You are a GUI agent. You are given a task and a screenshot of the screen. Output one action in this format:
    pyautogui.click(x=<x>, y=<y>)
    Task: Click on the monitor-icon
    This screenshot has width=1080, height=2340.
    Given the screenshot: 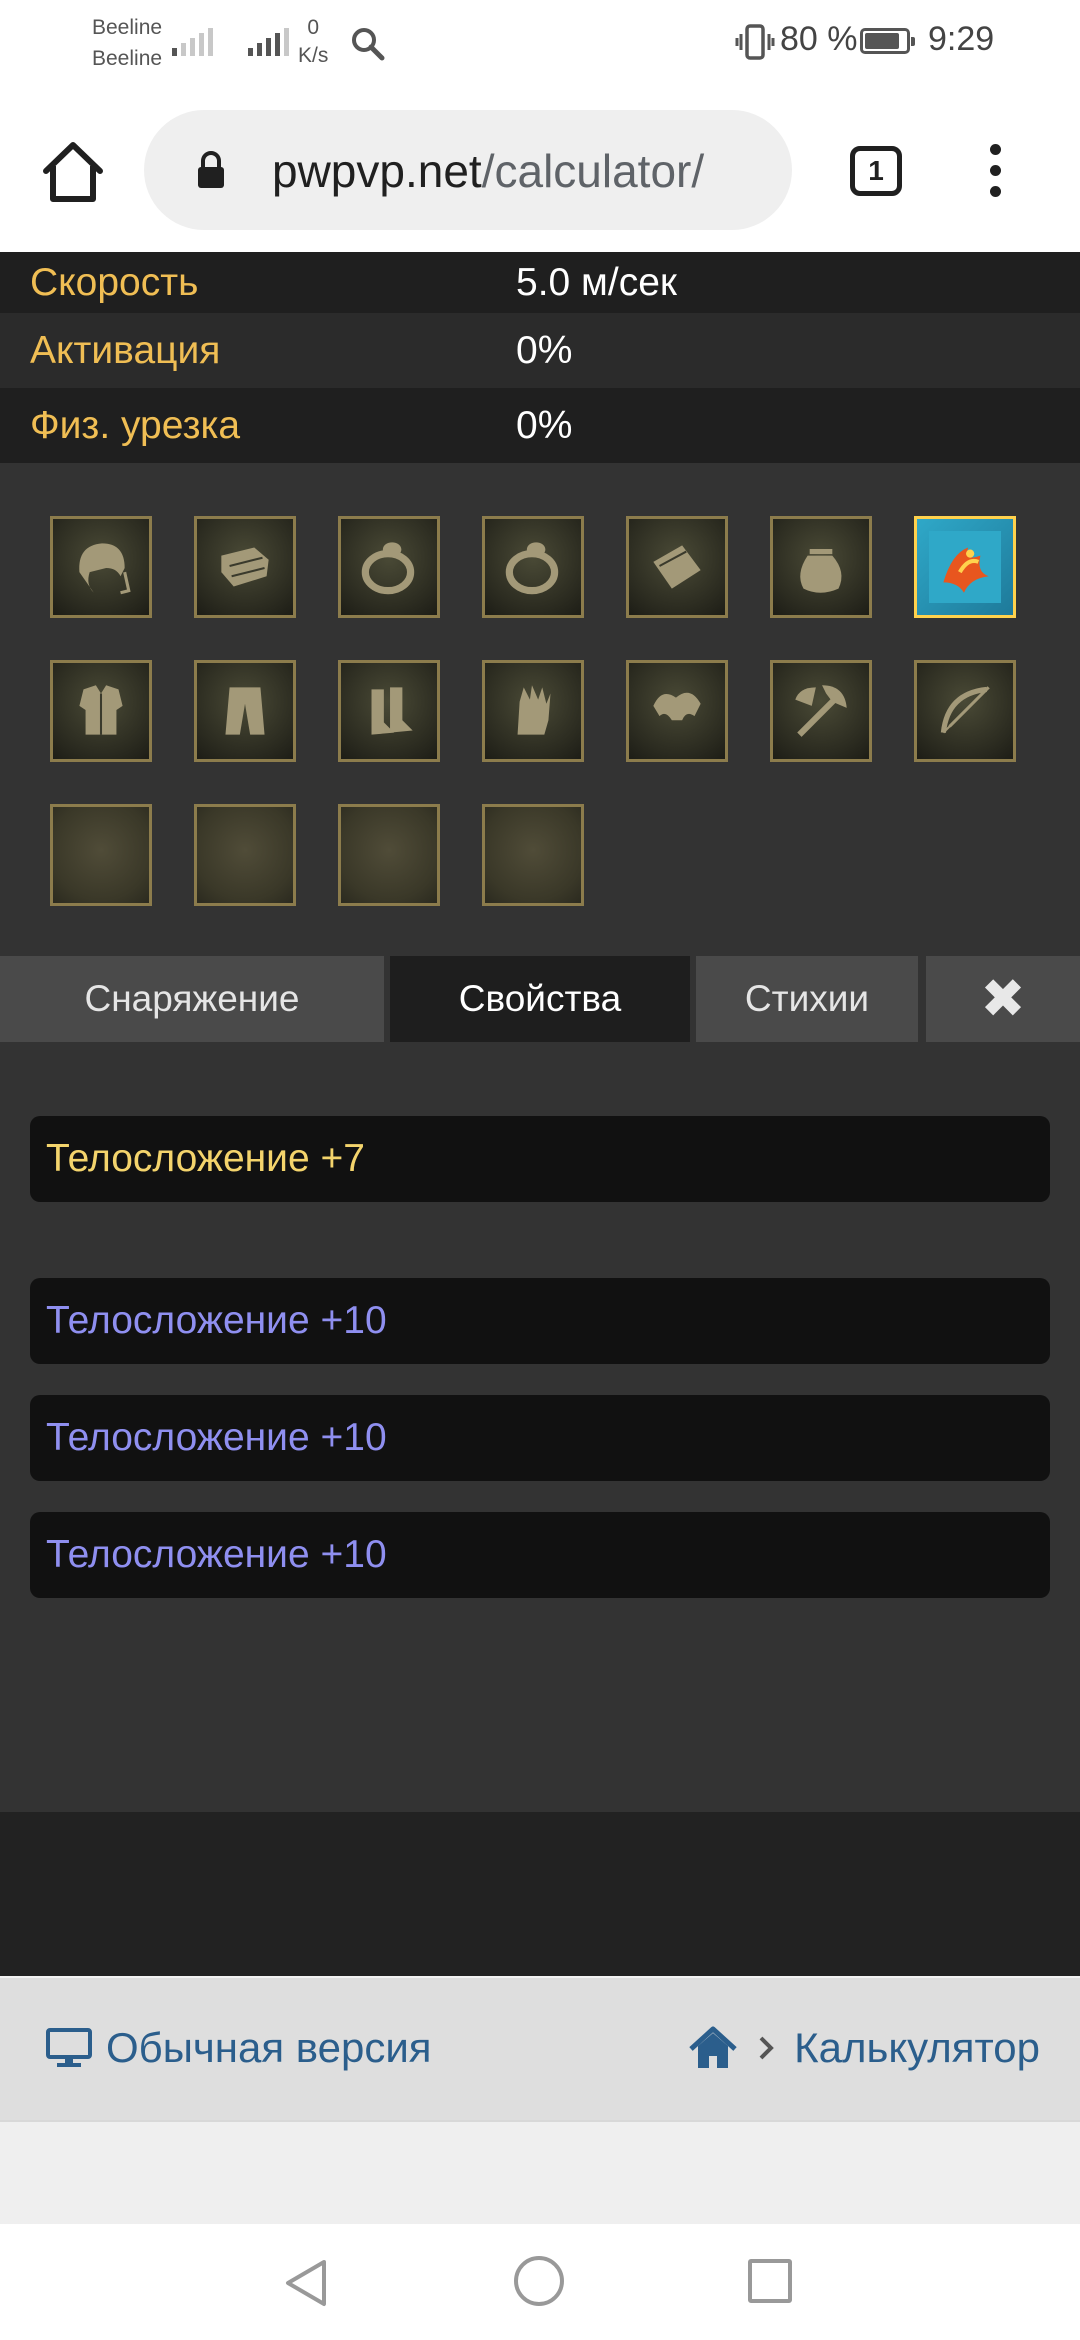 What is the action you would take?
    pyautogui.click(x=69, y=2047)
    